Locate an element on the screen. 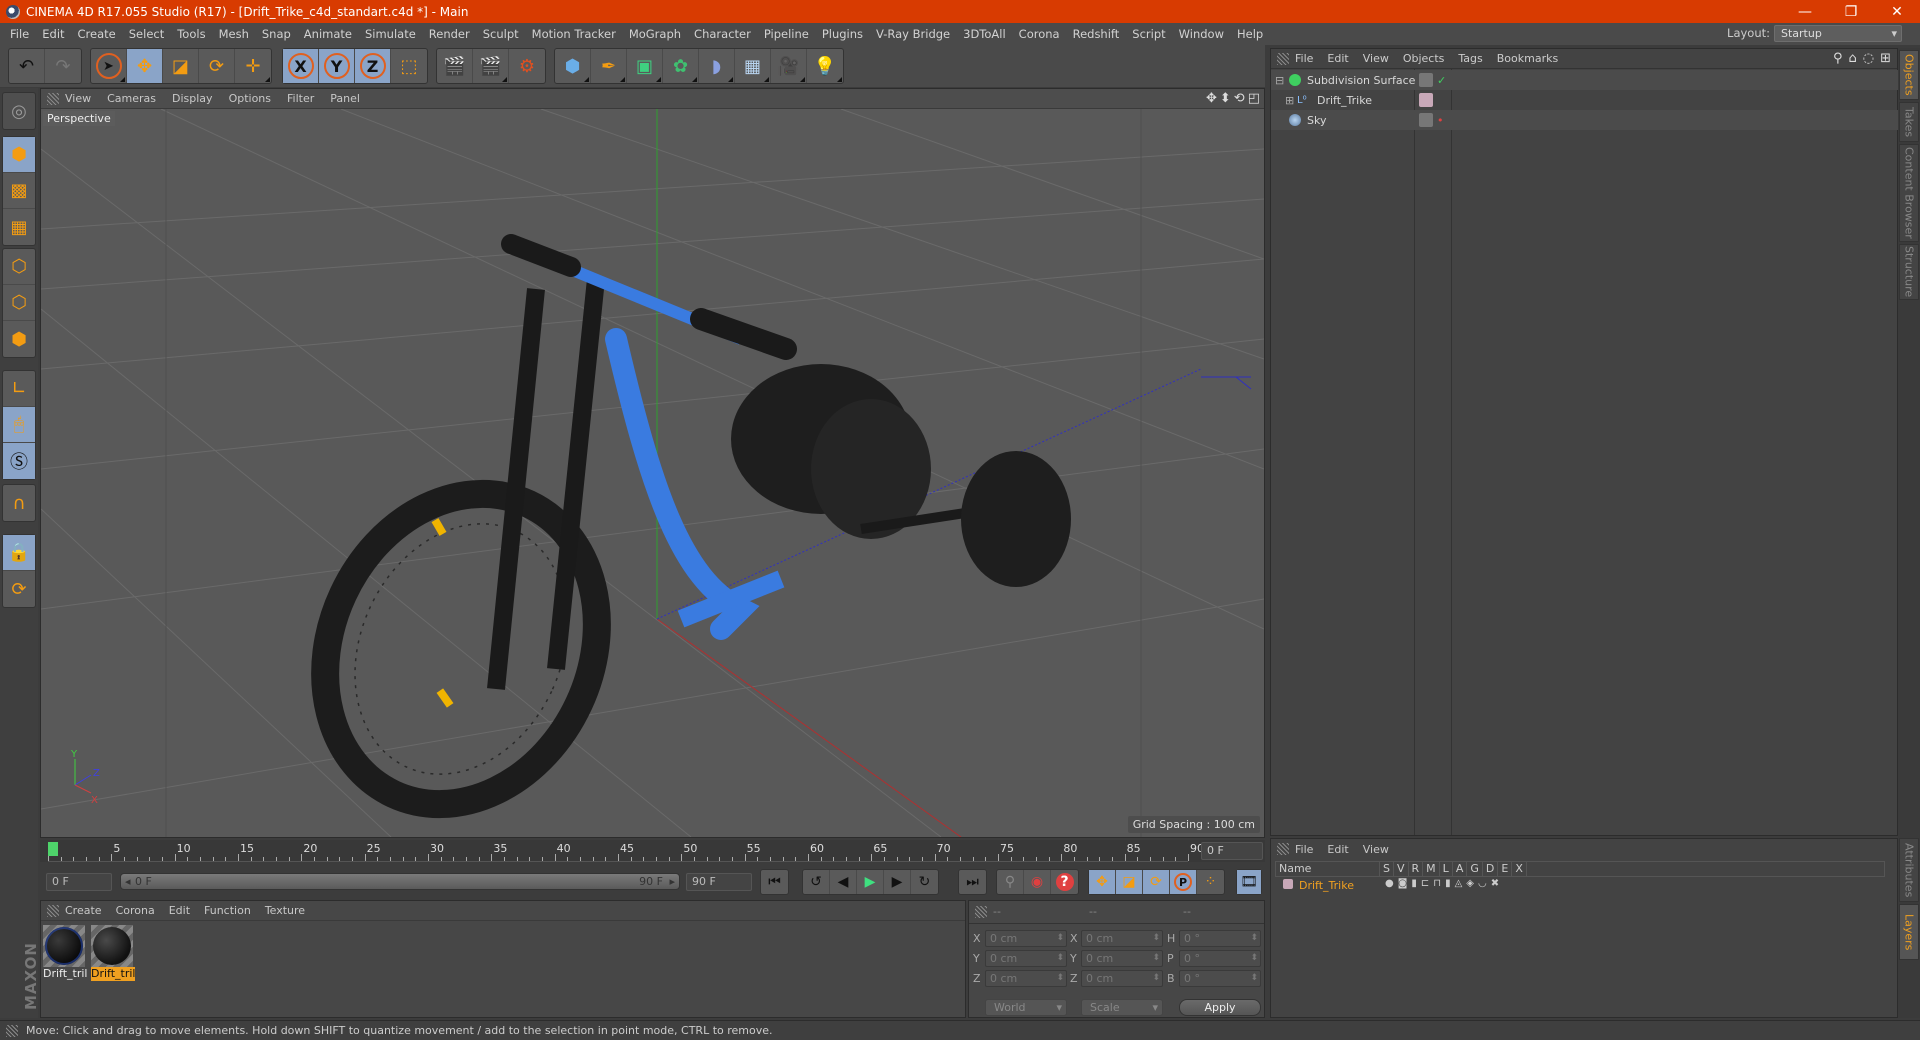 Image resolution: width=1920 pixels, height=1040 pixels. solo-mode-button: Ⓢ is located at coordinates (19, 461).